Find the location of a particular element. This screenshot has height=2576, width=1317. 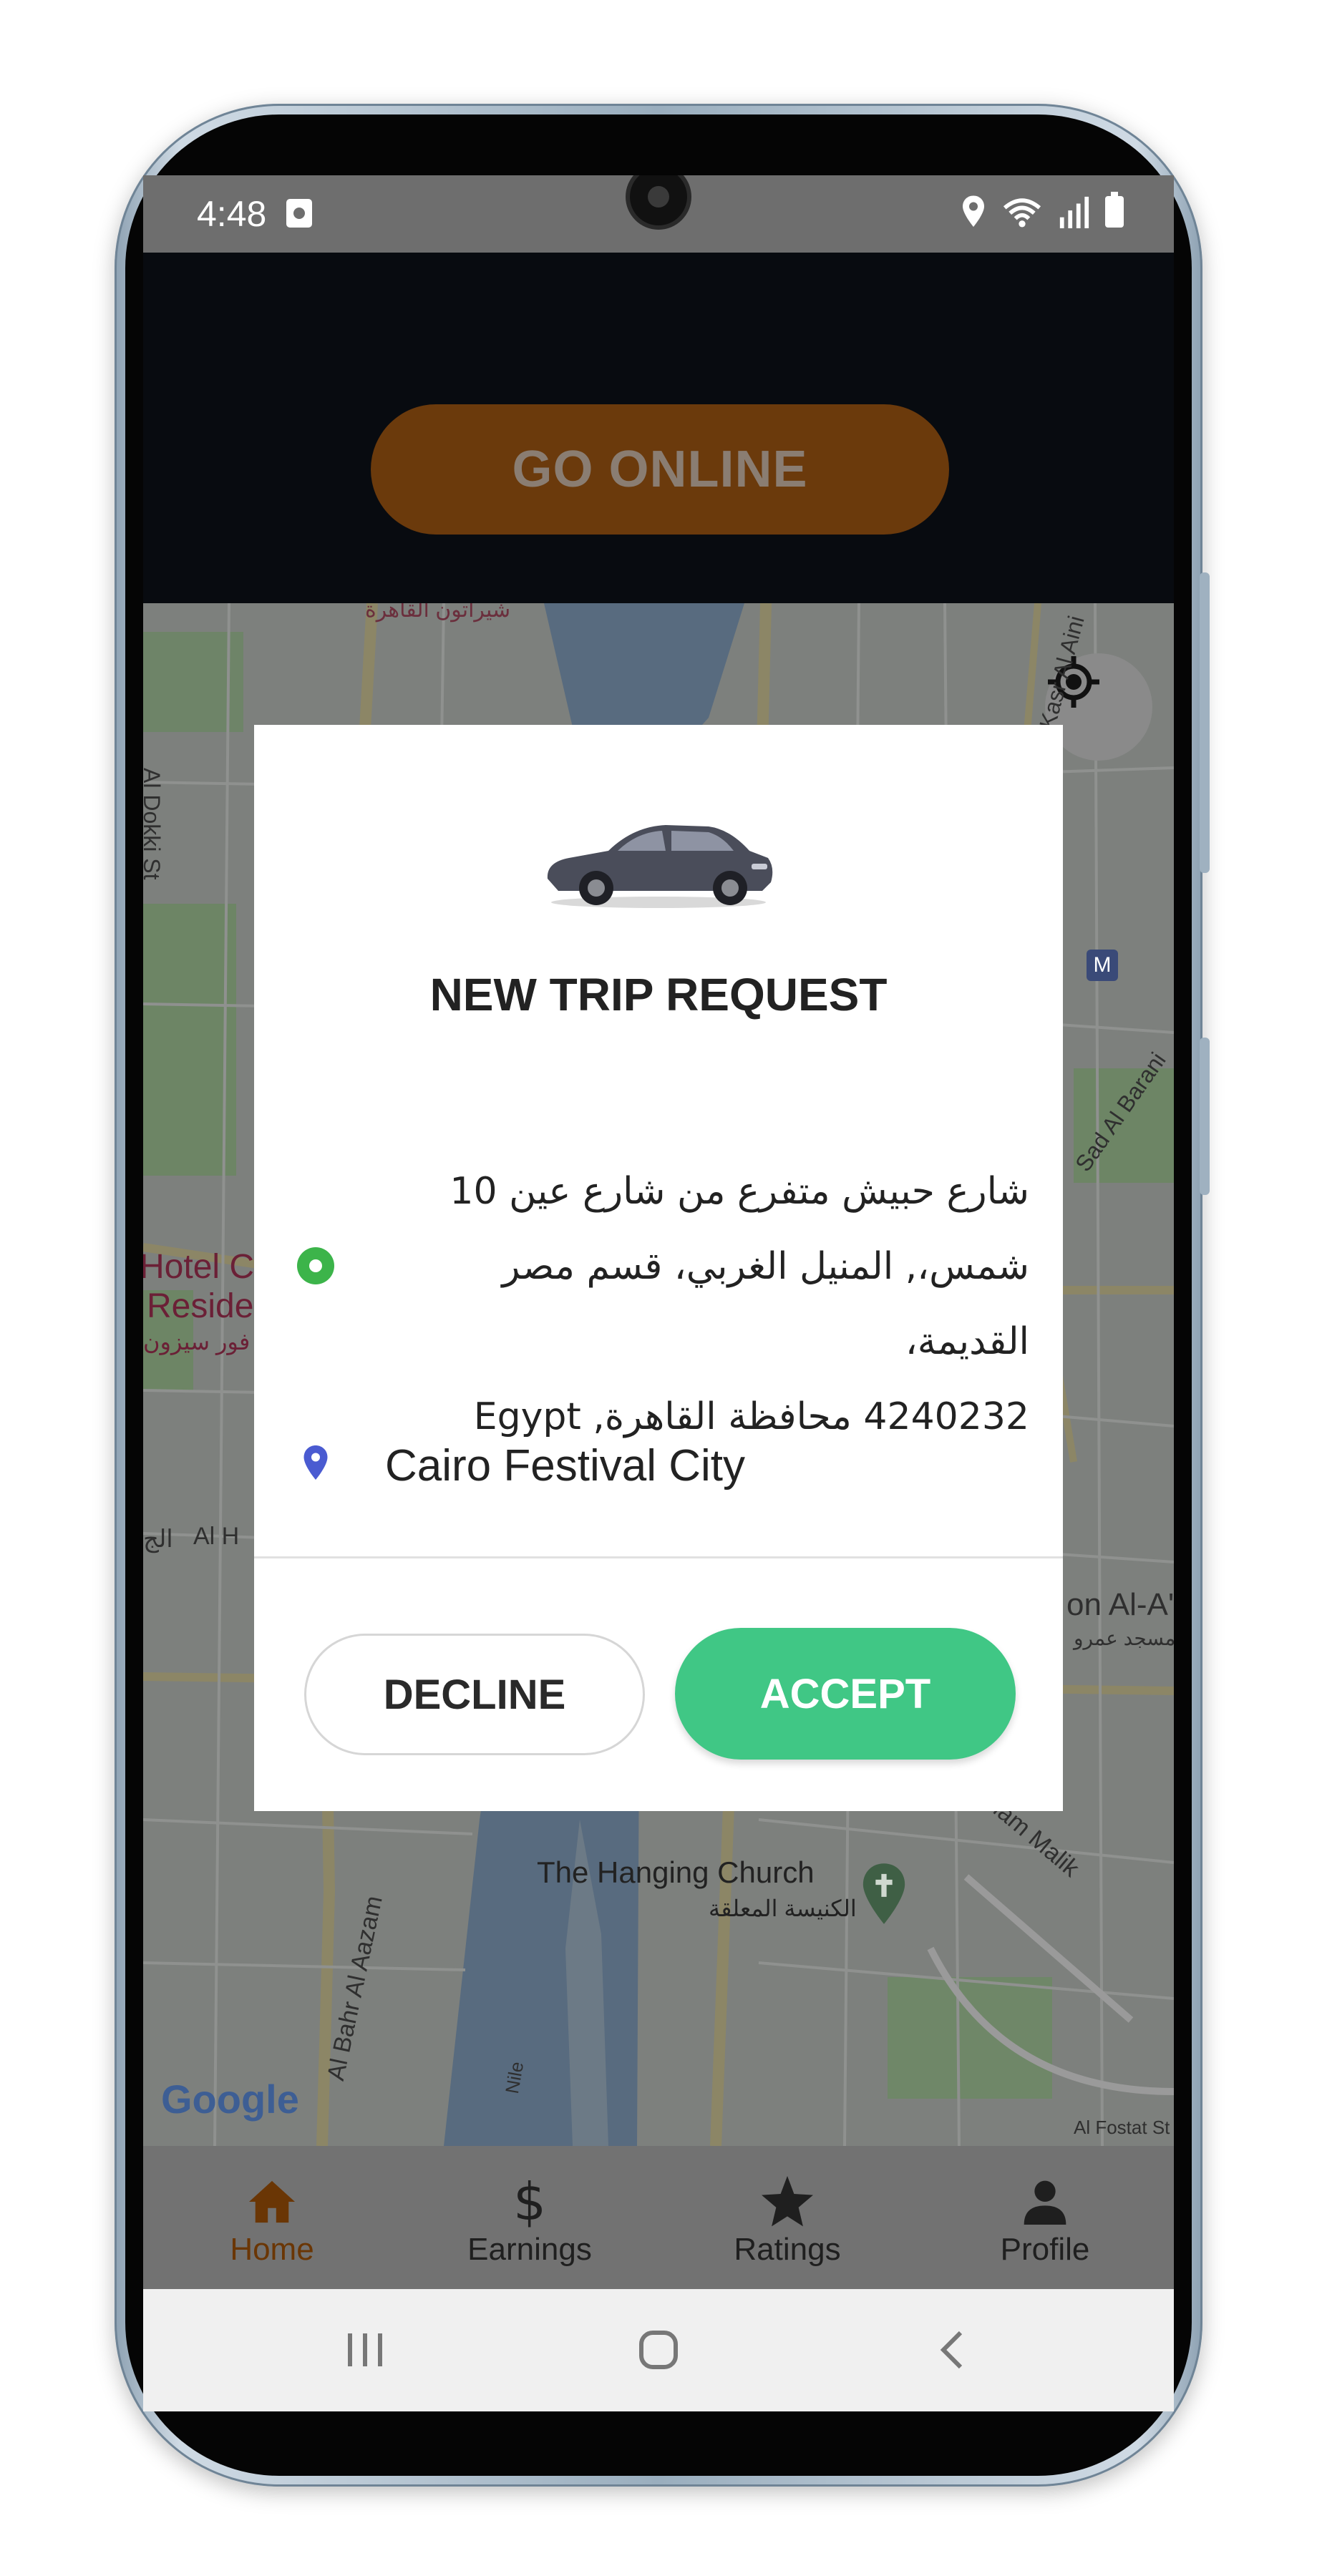

tab-profile: Profile is located at coordinates (1045, 2217).